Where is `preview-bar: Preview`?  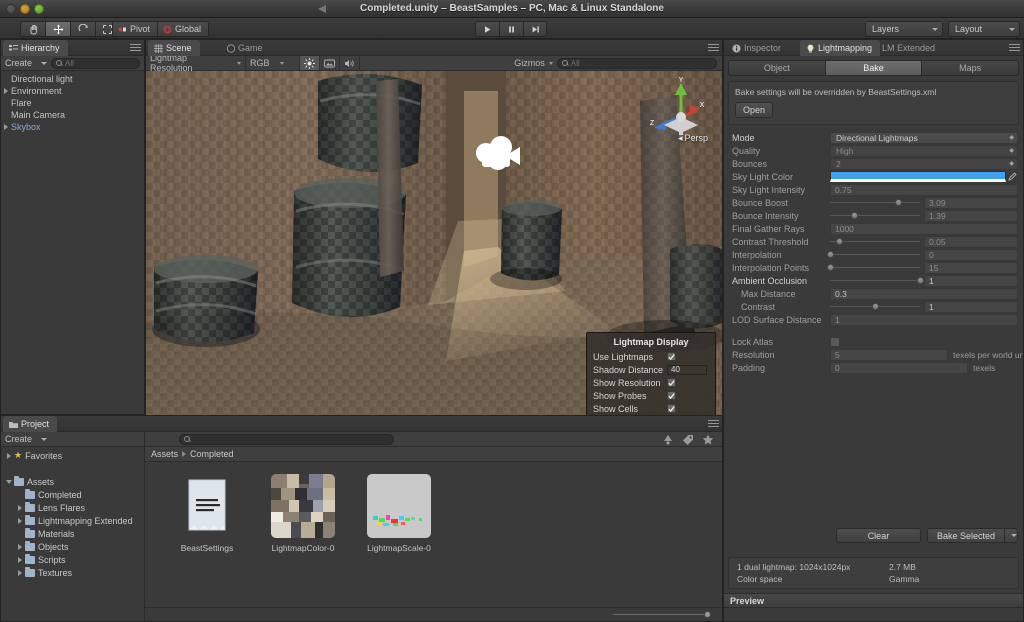 preview-bar: Preview is located at coordinates (873, 600).